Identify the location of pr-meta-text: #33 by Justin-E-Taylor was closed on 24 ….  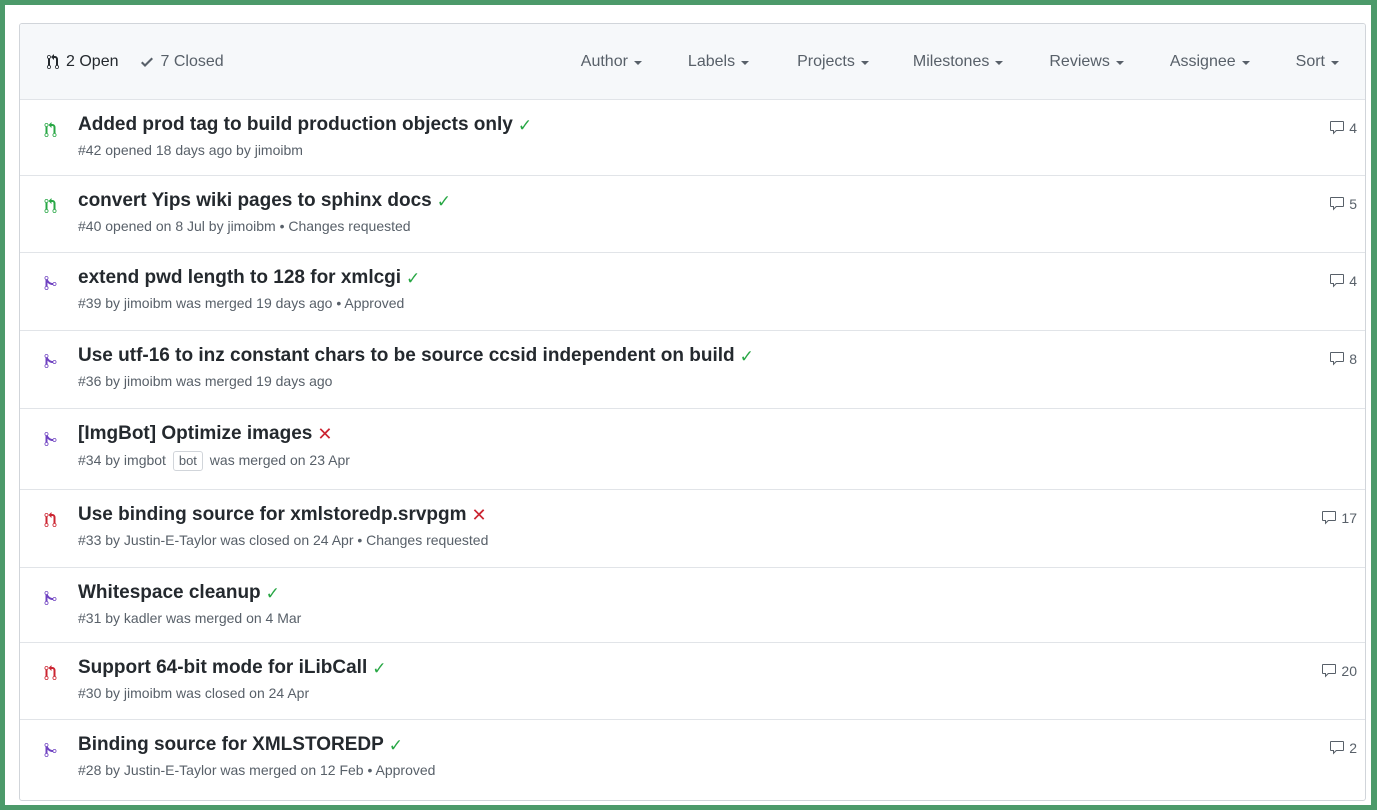
(283, 540).